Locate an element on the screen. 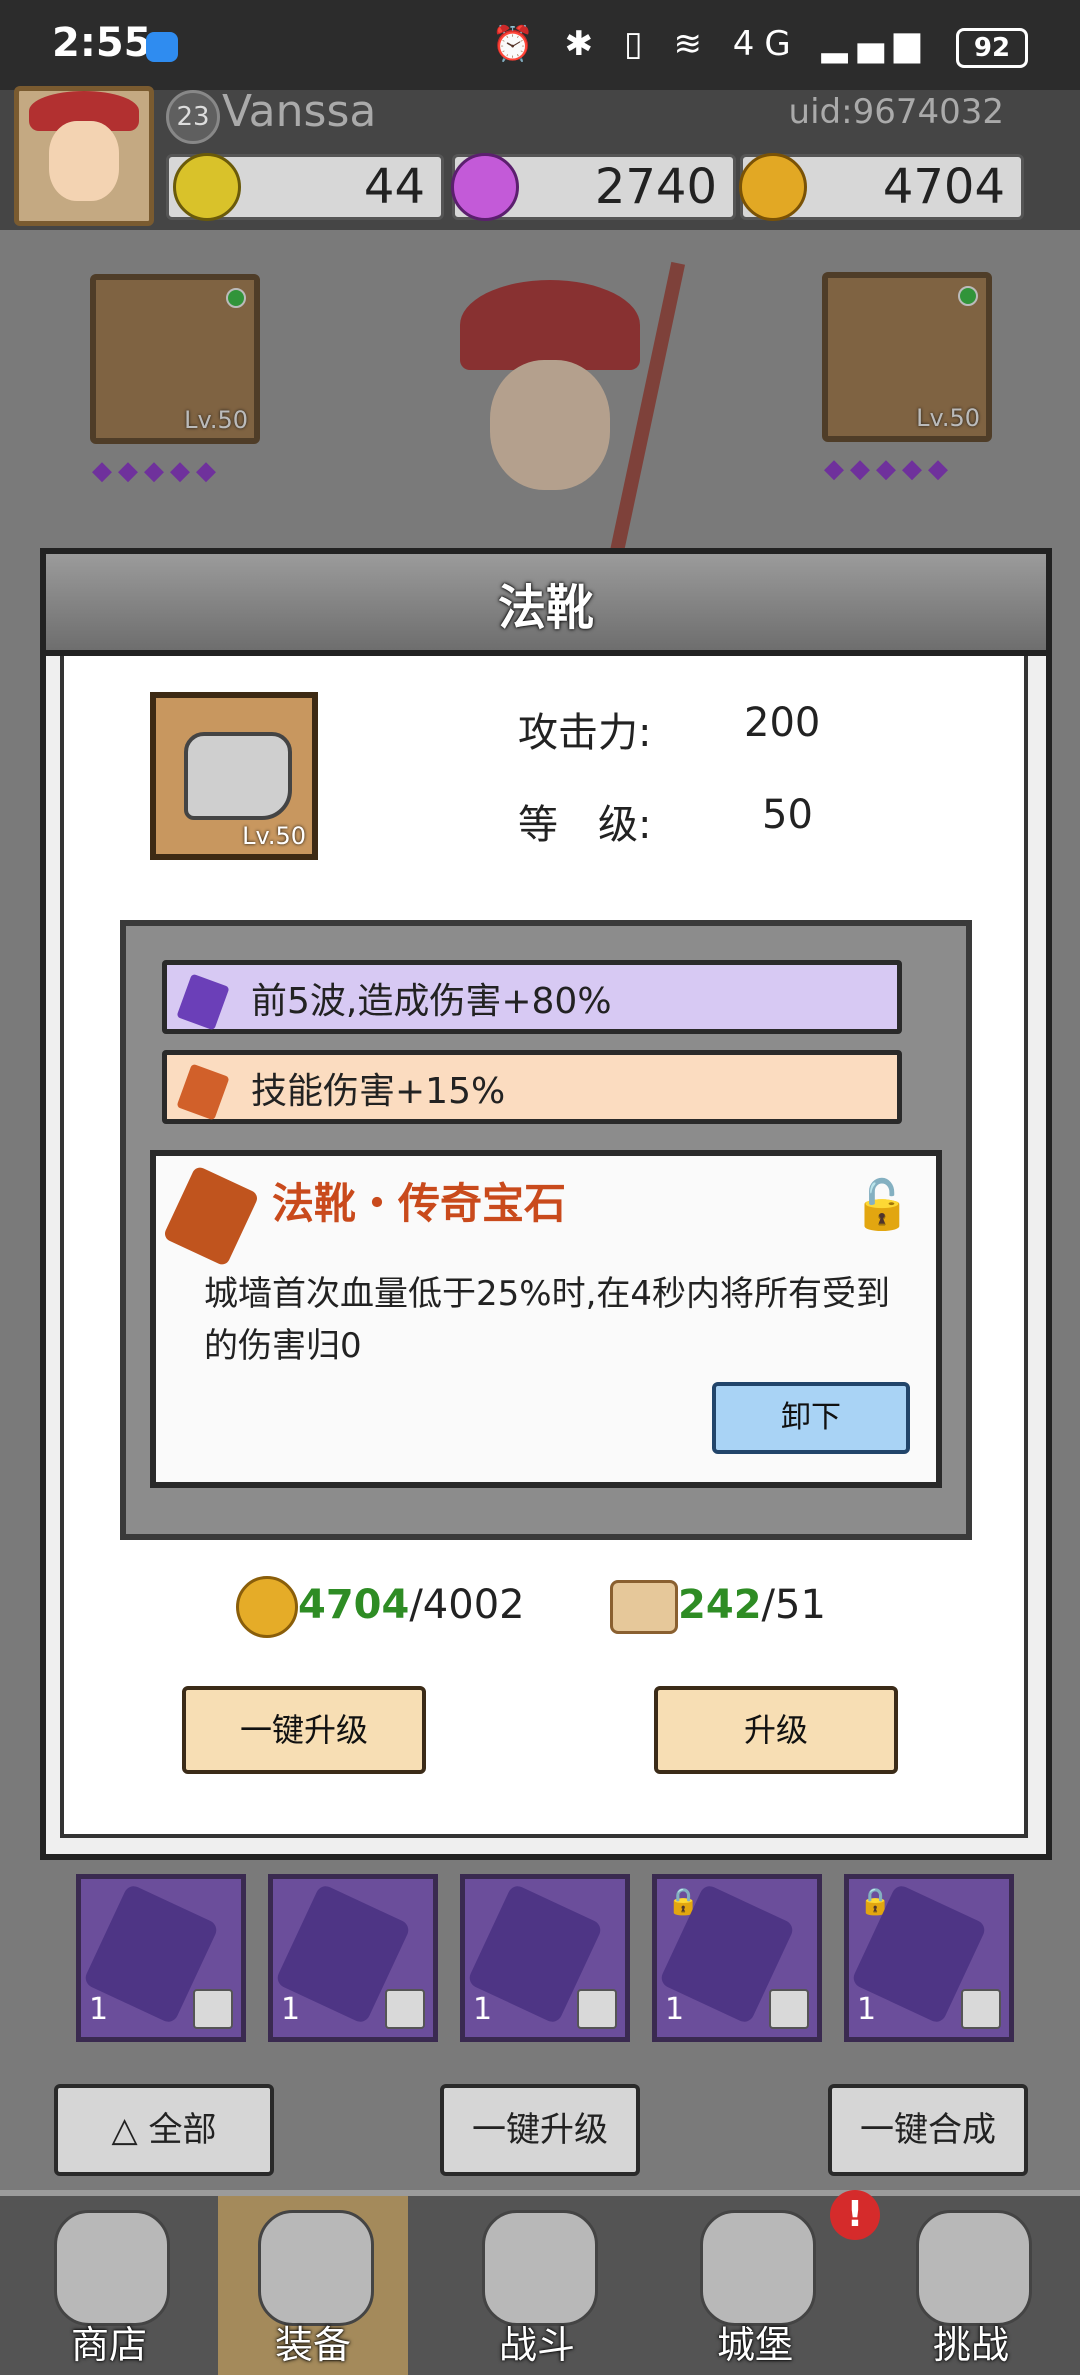 The width and height of the screenshot is (1080, 2375). notification-badge: ! is located at coordinates (855, 2215).